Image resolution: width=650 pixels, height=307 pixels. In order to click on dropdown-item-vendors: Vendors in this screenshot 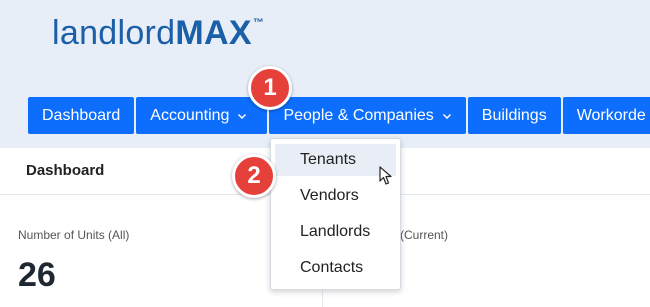, I will do `click(335, 196)`.